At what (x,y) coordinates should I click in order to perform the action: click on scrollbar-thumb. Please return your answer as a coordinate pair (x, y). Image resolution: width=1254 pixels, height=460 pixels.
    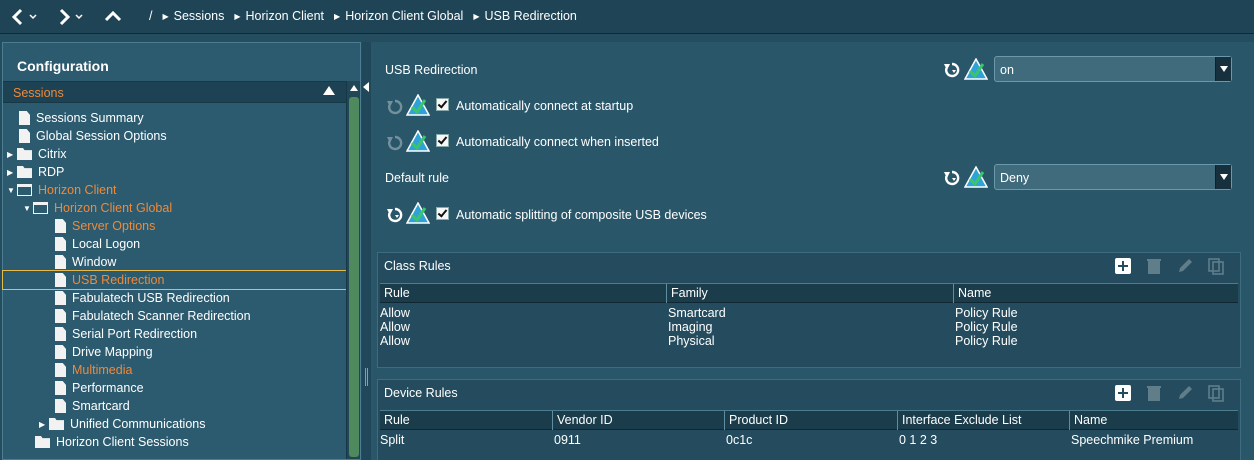
    Looking at the image, I should click on (354, 277).